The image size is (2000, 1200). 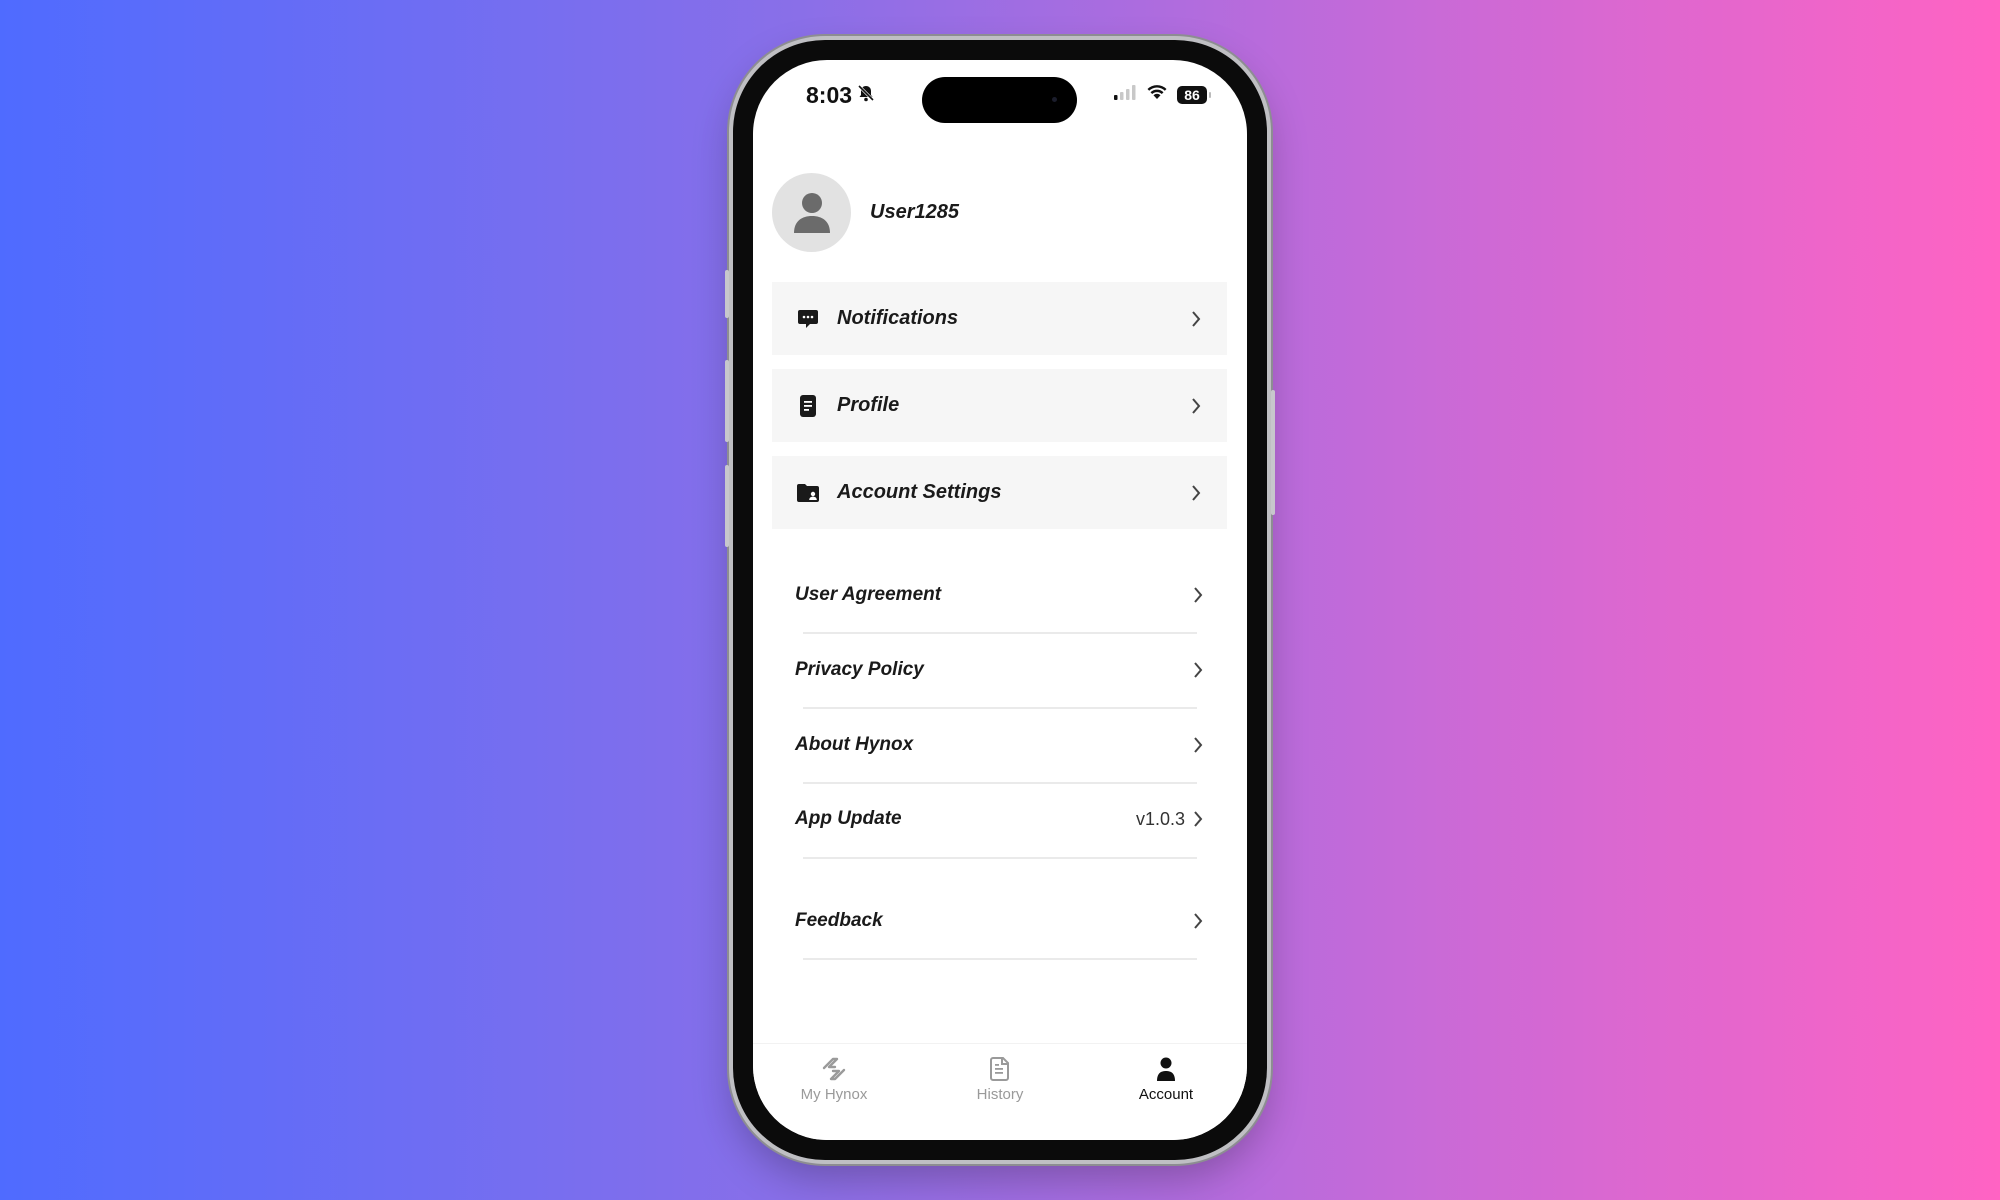 I want to click on app-version: v1.0.3, so click(x=1160, y=818).